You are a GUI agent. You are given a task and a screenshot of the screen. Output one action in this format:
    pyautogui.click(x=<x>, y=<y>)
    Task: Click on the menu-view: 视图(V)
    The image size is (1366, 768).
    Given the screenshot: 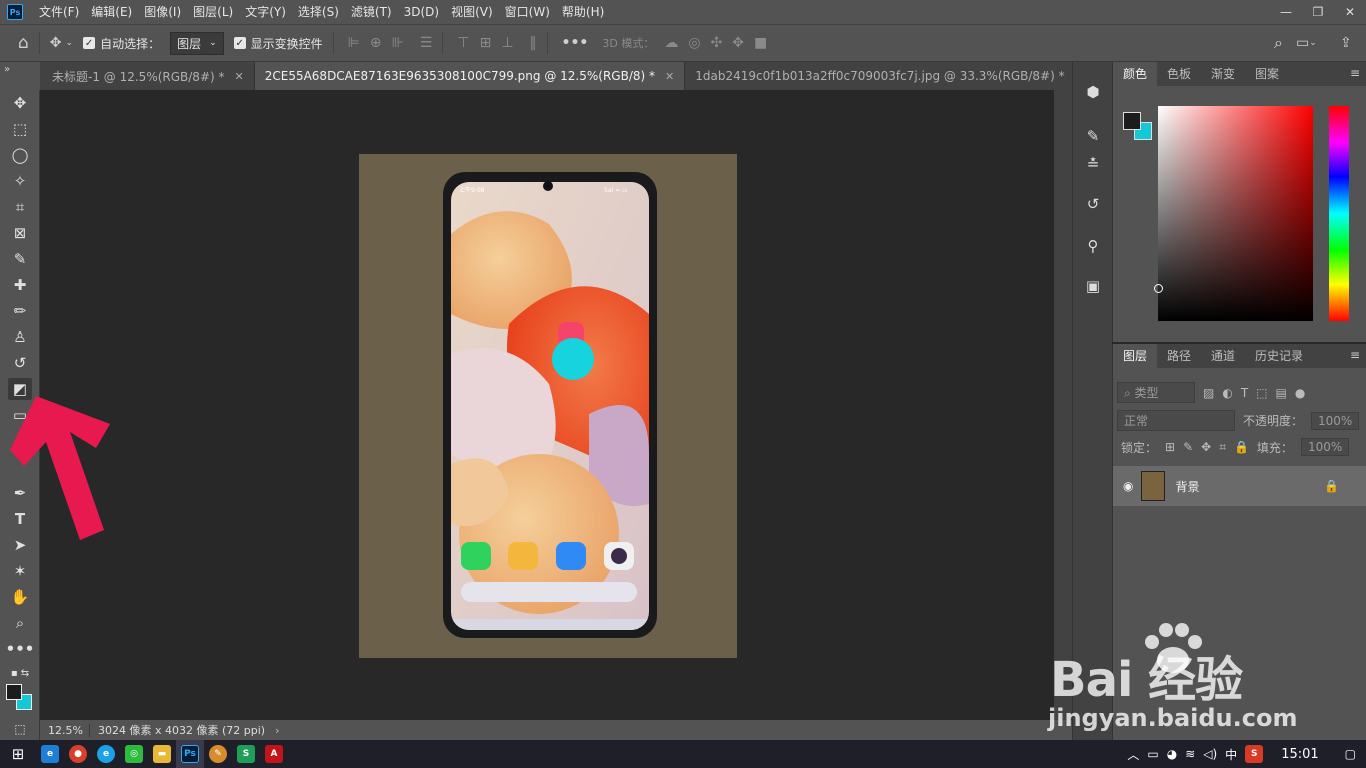 What is the action you would take?
    pyautogui.click(x=472, y=12)
    